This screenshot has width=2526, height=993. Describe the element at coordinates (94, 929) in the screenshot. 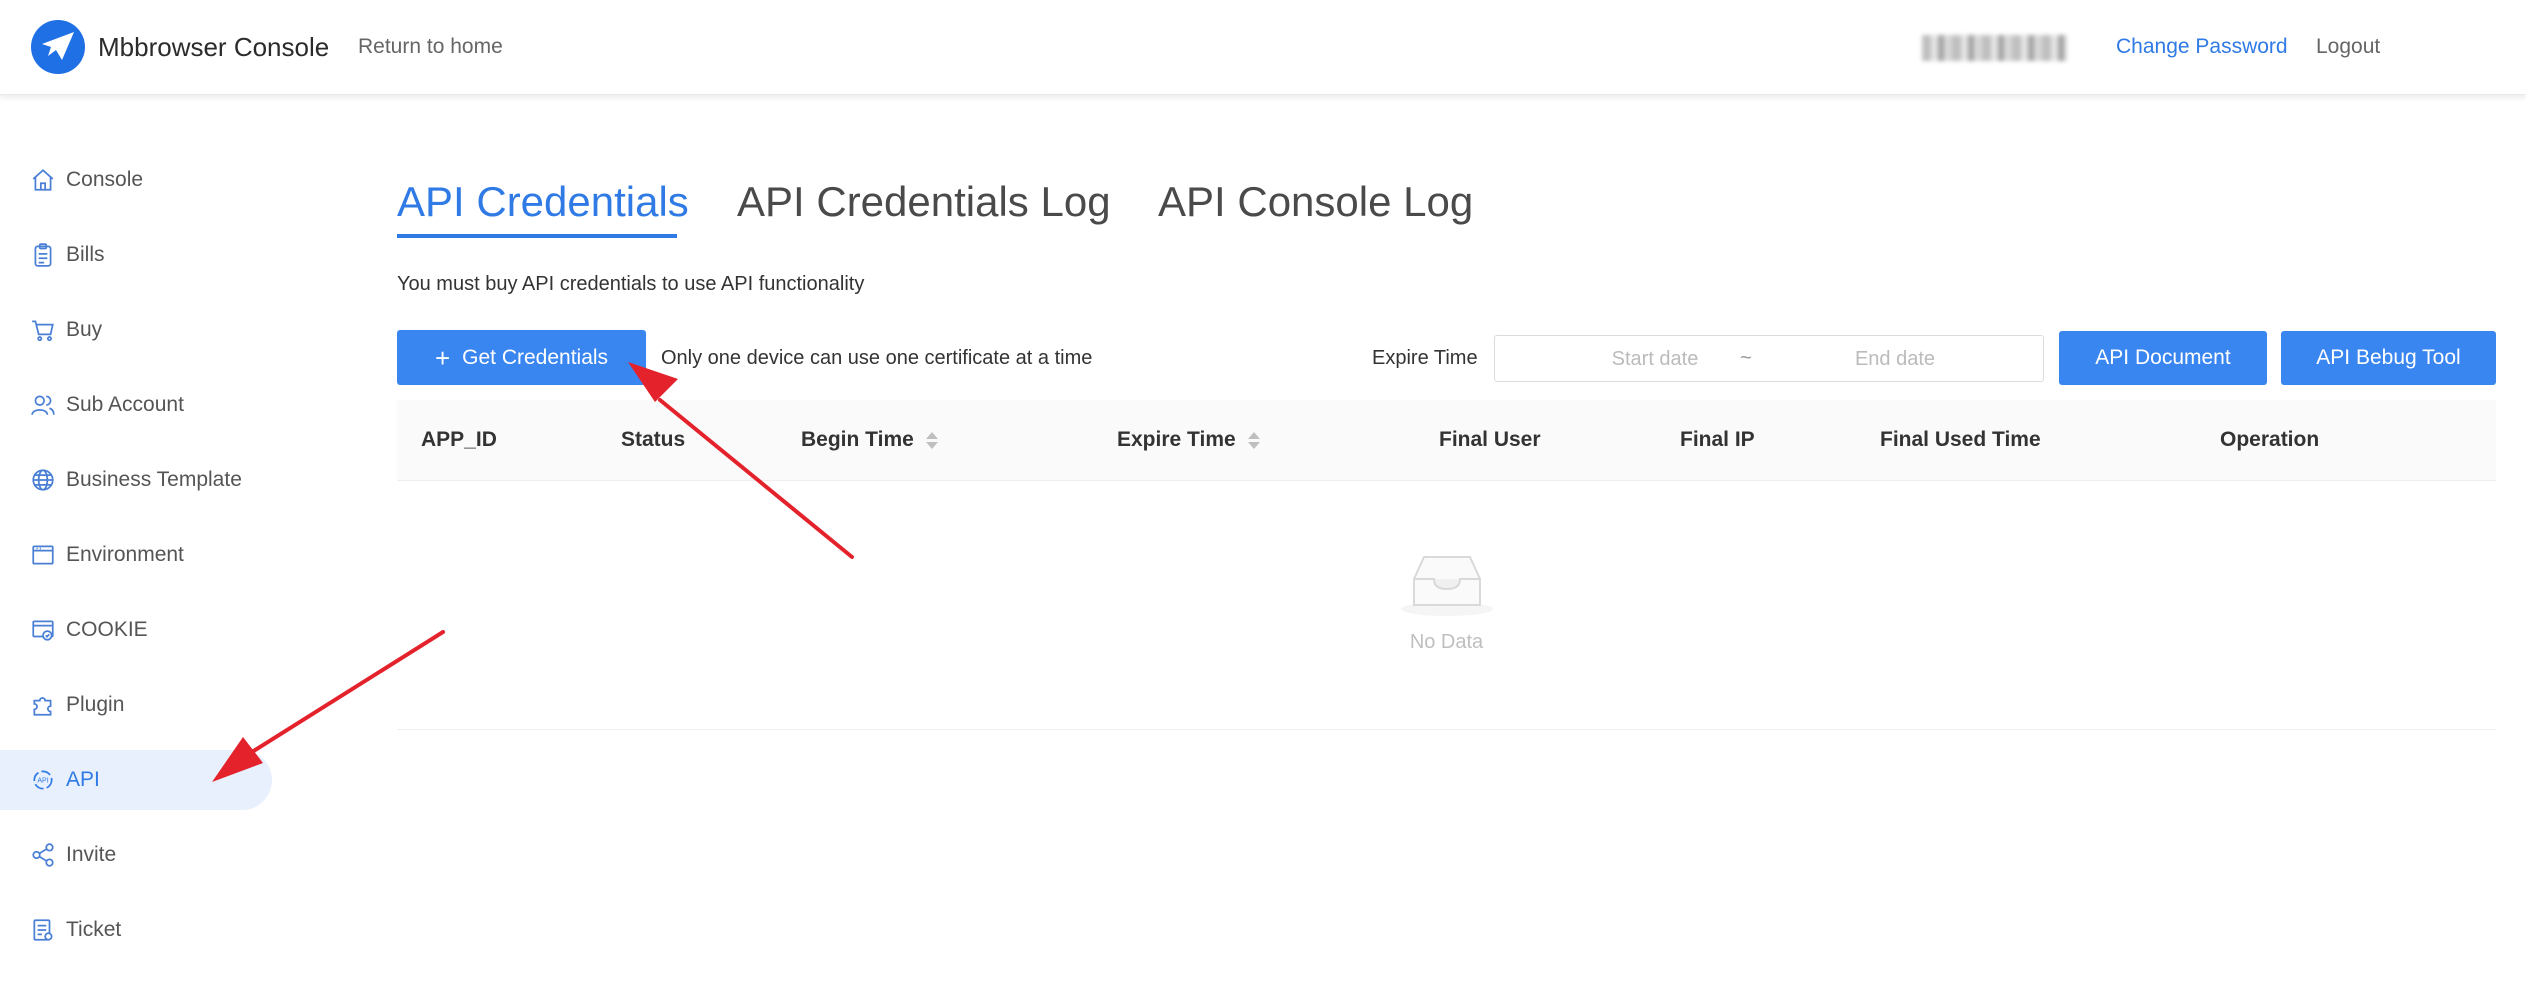

I see `sidebar-item-label: Ticket` at that location.